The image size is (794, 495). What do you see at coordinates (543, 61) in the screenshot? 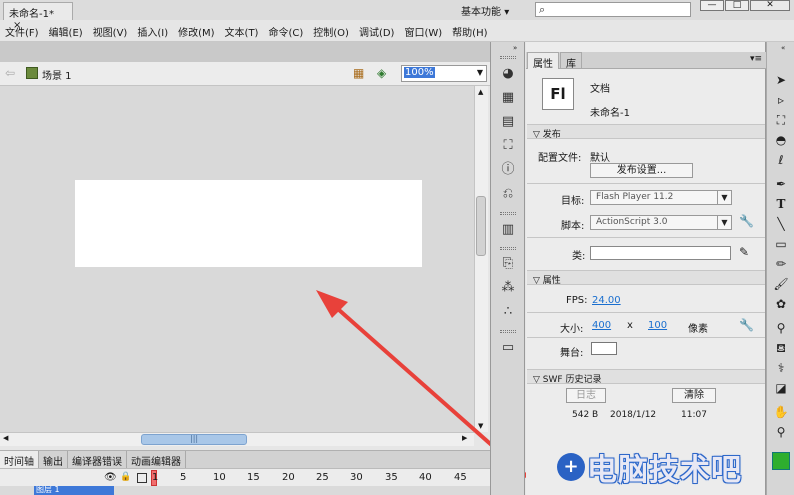
I see `tab-properties: 属性` at bounding box center [543, 61].